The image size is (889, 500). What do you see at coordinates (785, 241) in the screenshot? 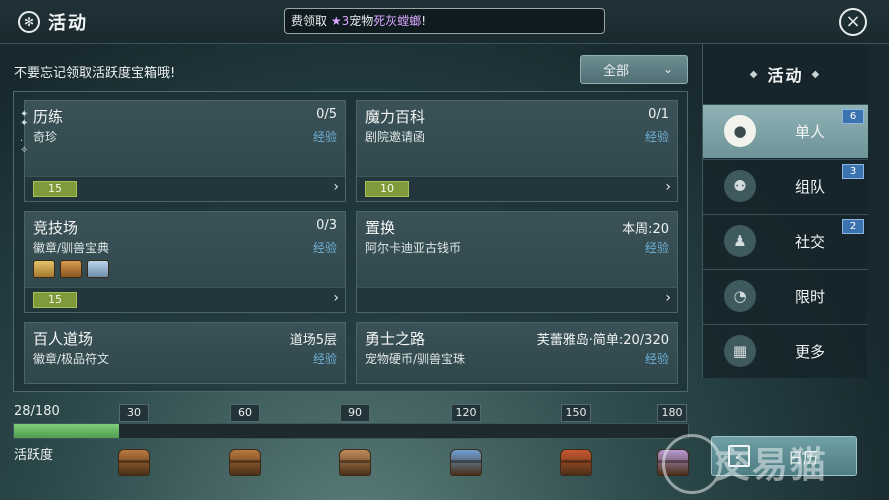
I see `tab-social: ♟ 社交 2` at bounding box center [785, 241].